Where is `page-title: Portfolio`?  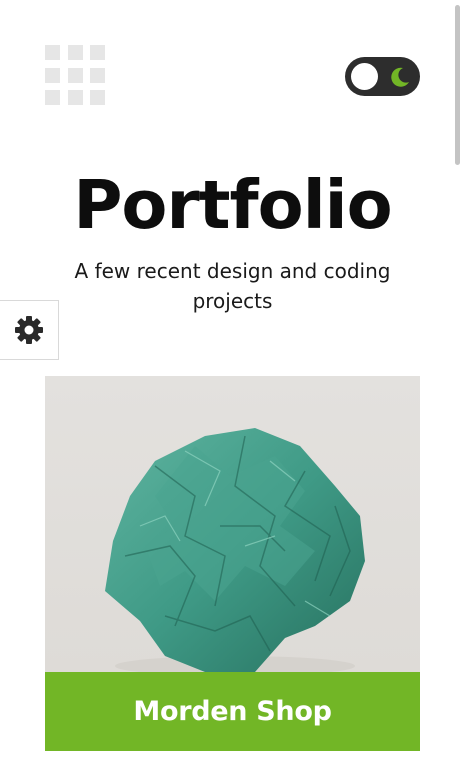
page-title: Portfolio is located at coordinates (232, 205).